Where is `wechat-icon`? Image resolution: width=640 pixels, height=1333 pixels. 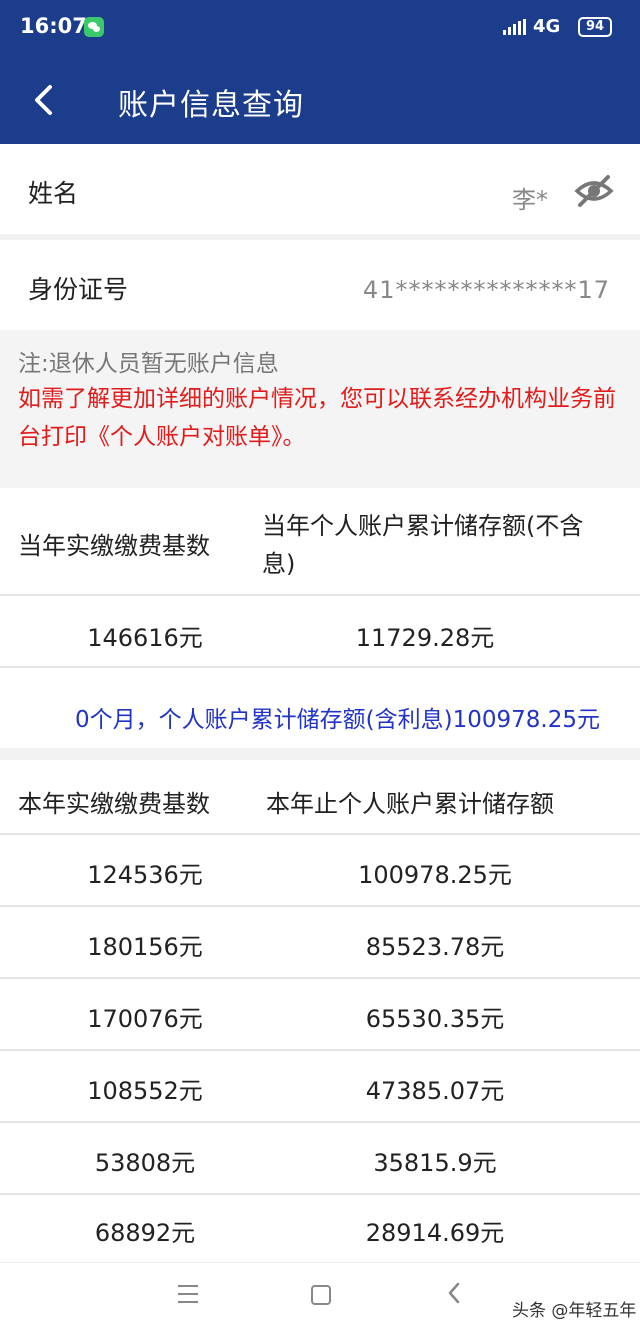 wechat-icon is located at coordinates (94, 27).